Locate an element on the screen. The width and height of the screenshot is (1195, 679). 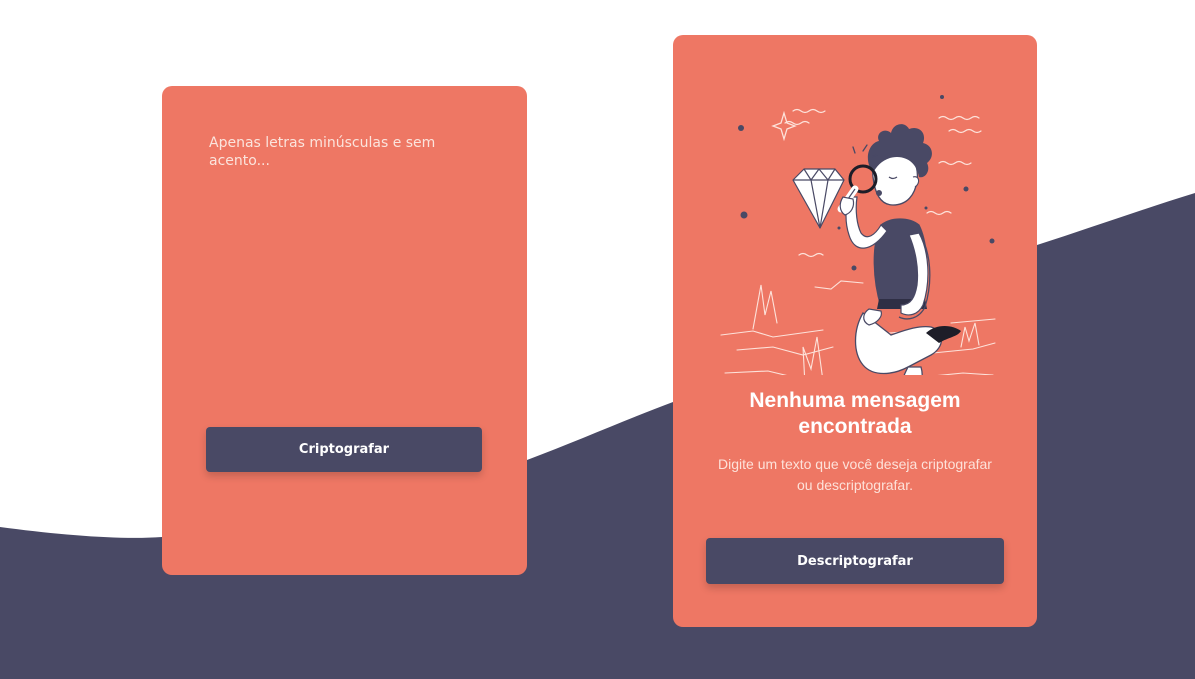
encrypt-button: Criptografar is located at coordinates (344, 449).